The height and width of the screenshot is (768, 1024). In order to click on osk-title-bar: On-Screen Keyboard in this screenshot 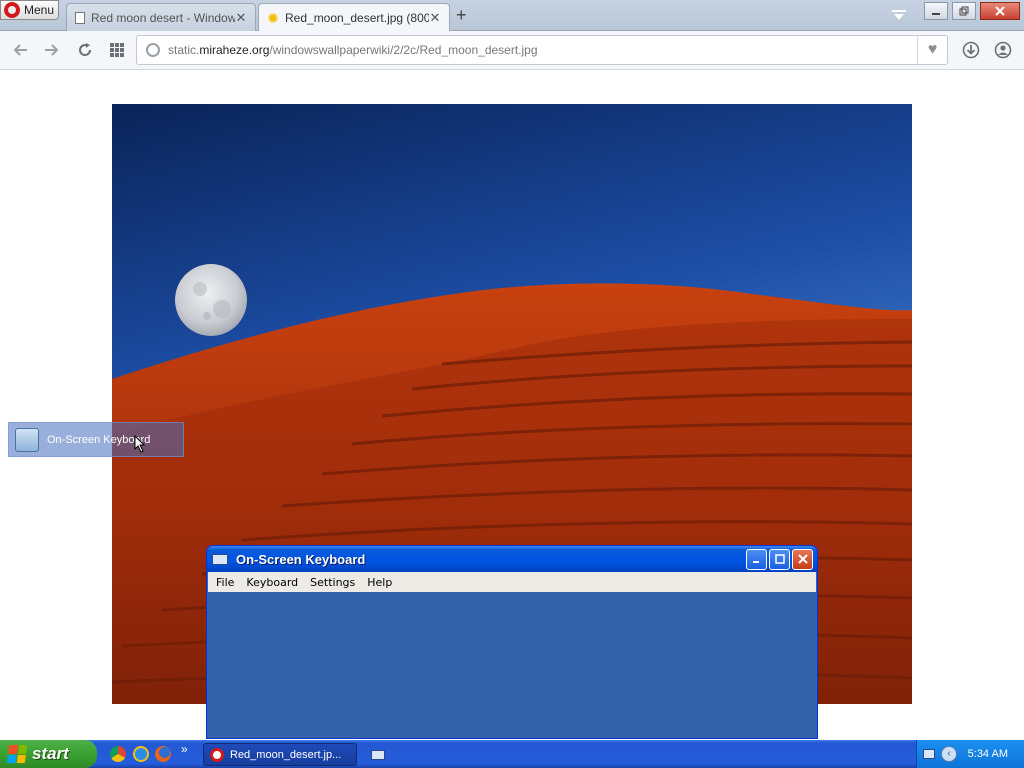, I will do `click(512, 559)`.